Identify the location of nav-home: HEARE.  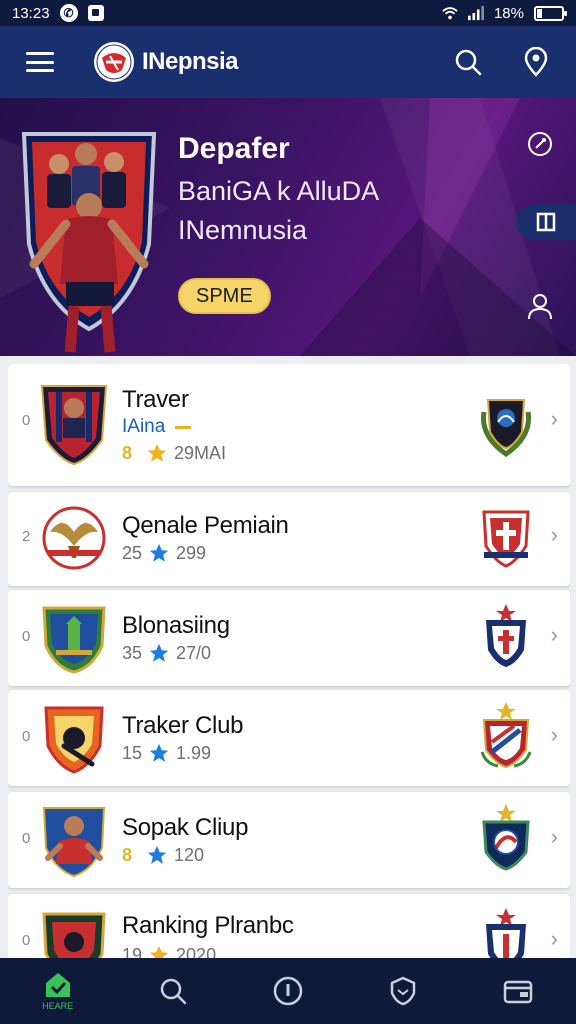
(58, 991).